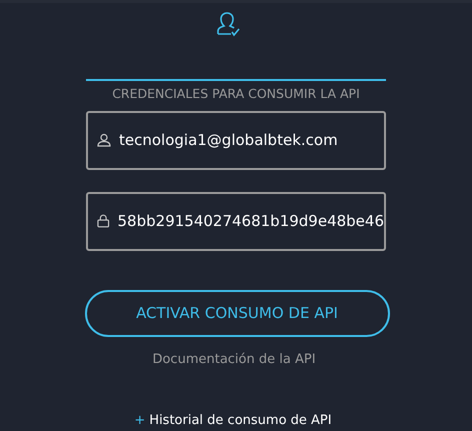  What do you see at coordinates (236, 94) in the screenshot?
I see `section-title: CREDENCIALES PARA CONSUMIR LA API` at bounding box center [236, 94].